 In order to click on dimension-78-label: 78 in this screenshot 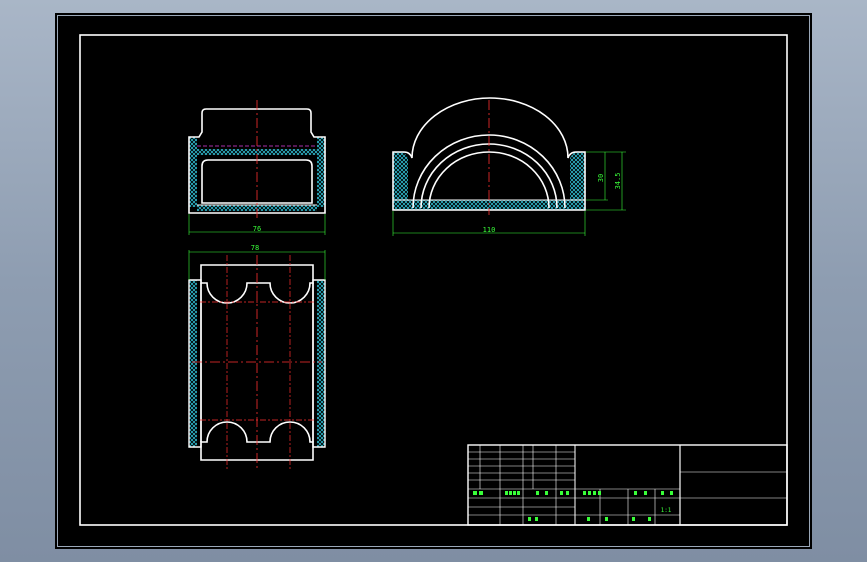, I will do `click(255, 248)`.